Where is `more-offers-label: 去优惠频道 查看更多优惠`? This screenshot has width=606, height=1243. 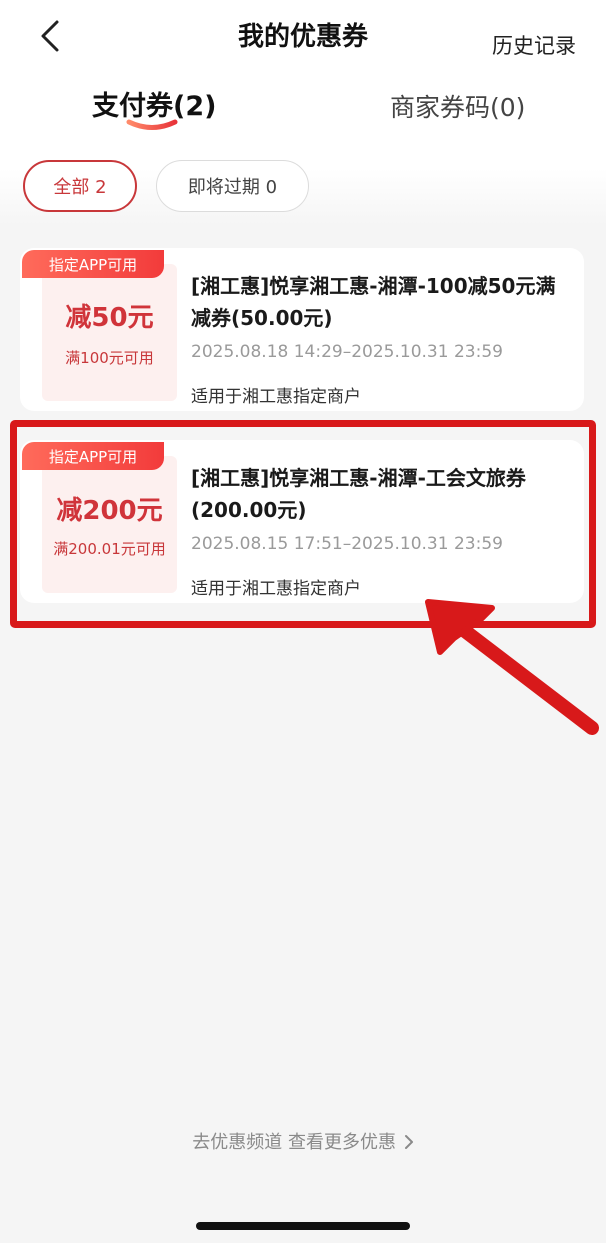
more-offers-label: 去优惠频道 查看更多优惠 is located at coordinates (294, 1142).